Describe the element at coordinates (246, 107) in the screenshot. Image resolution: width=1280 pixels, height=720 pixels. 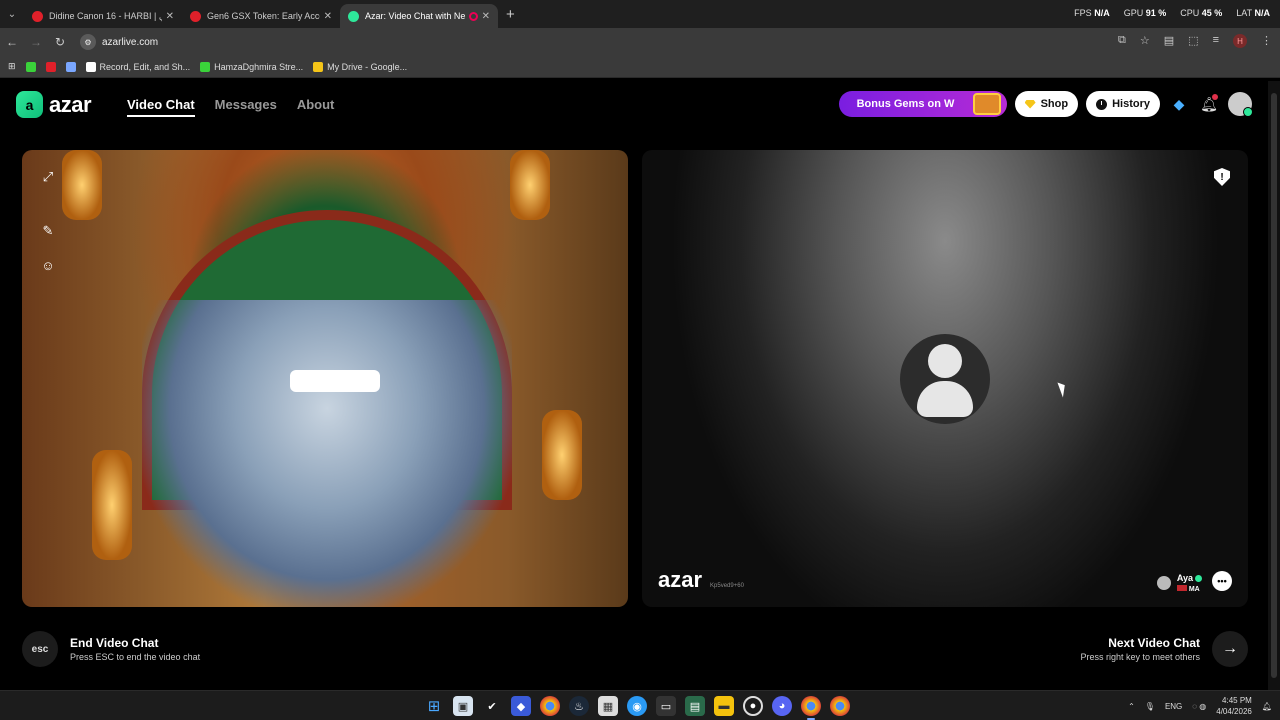
I see `nav-messages: Messages` at that location.